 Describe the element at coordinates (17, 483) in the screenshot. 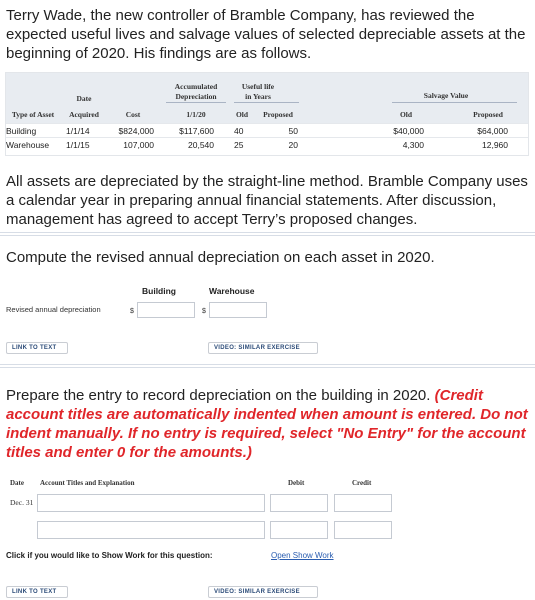

I see `col-date-header: Date` at that location.